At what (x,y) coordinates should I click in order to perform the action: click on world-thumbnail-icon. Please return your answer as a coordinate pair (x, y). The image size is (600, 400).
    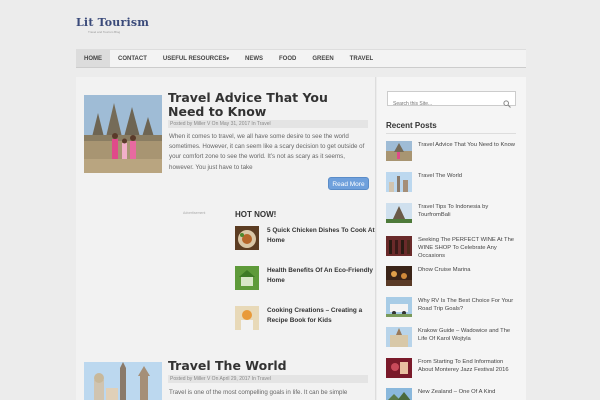
    Looking at the image, I should click on (399, 182).